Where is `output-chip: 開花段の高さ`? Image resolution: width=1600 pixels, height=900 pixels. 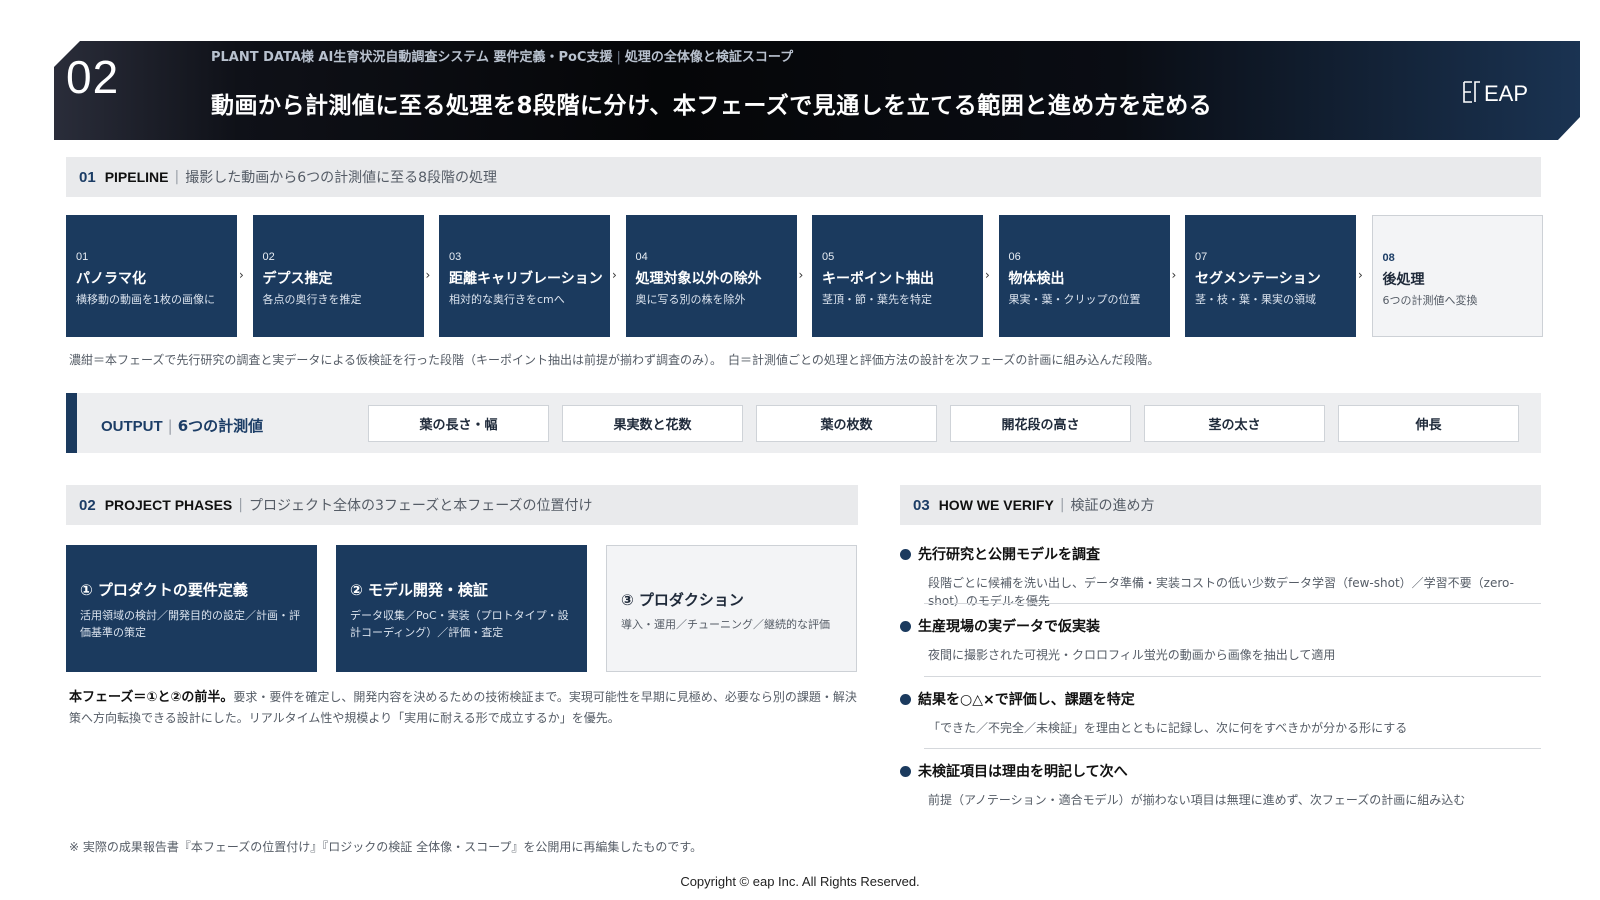 output-chip: 開花段の高さ is located at coordinates (1040, 423).